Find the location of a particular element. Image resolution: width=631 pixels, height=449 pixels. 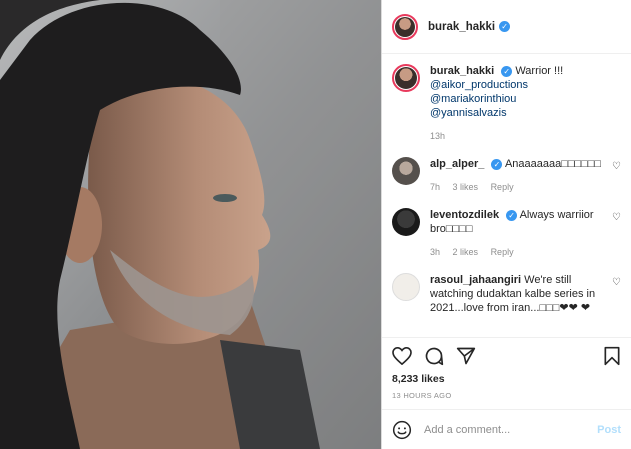

mention-link: @aikor_productions is located at coordinates (520, 85).